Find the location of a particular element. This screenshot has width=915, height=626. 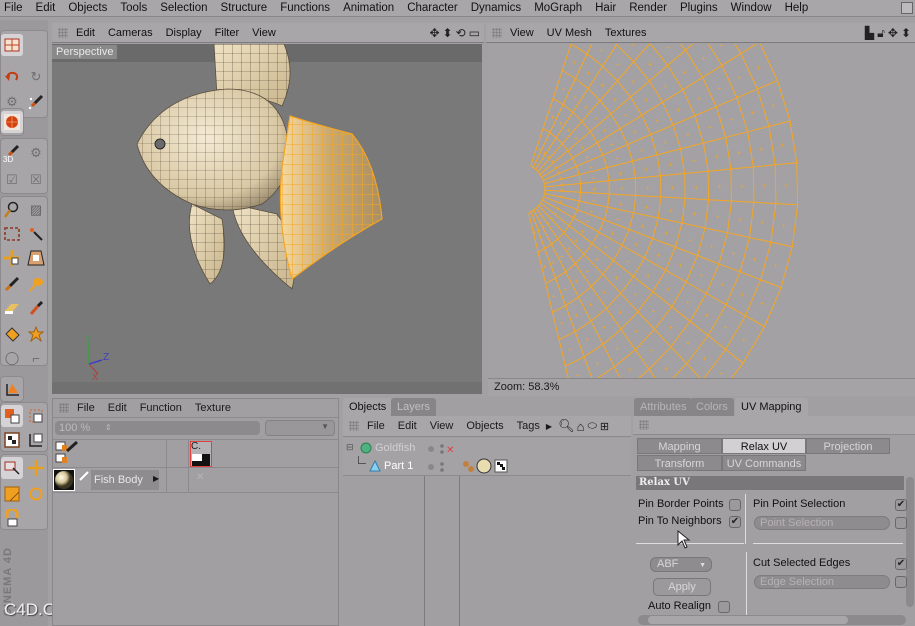

persp-menu-display: Display is located at coordinates (184, 33).